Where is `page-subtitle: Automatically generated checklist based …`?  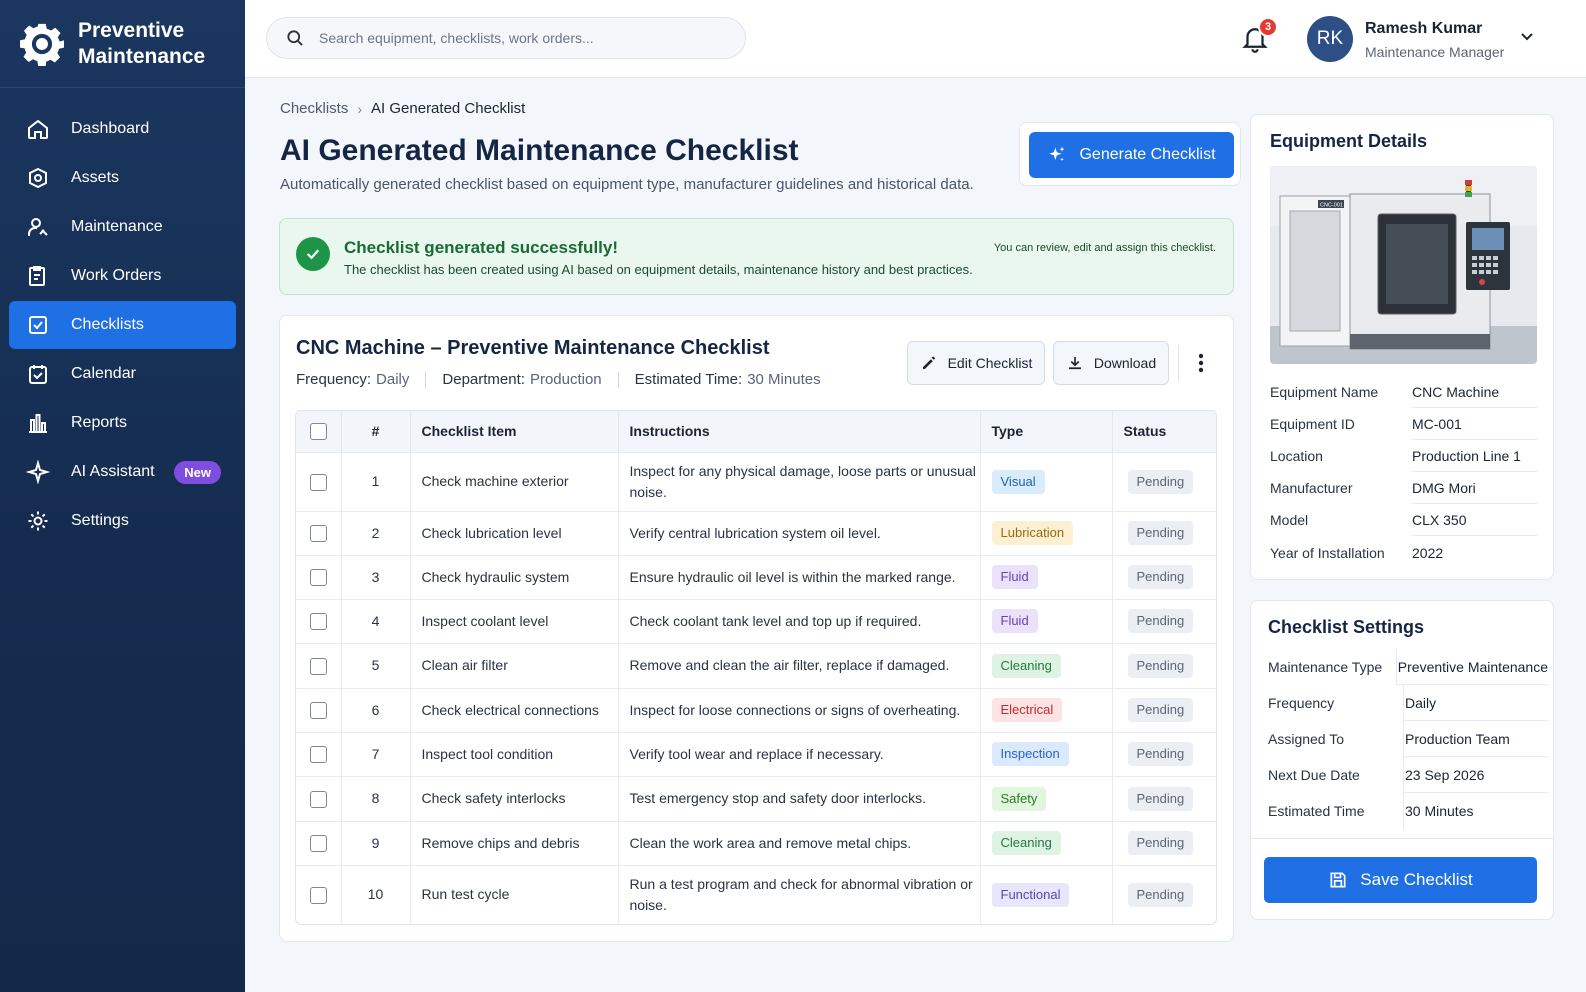
page-subtitle: Automatically generated checklist based … is located at coordinates (627, 184).